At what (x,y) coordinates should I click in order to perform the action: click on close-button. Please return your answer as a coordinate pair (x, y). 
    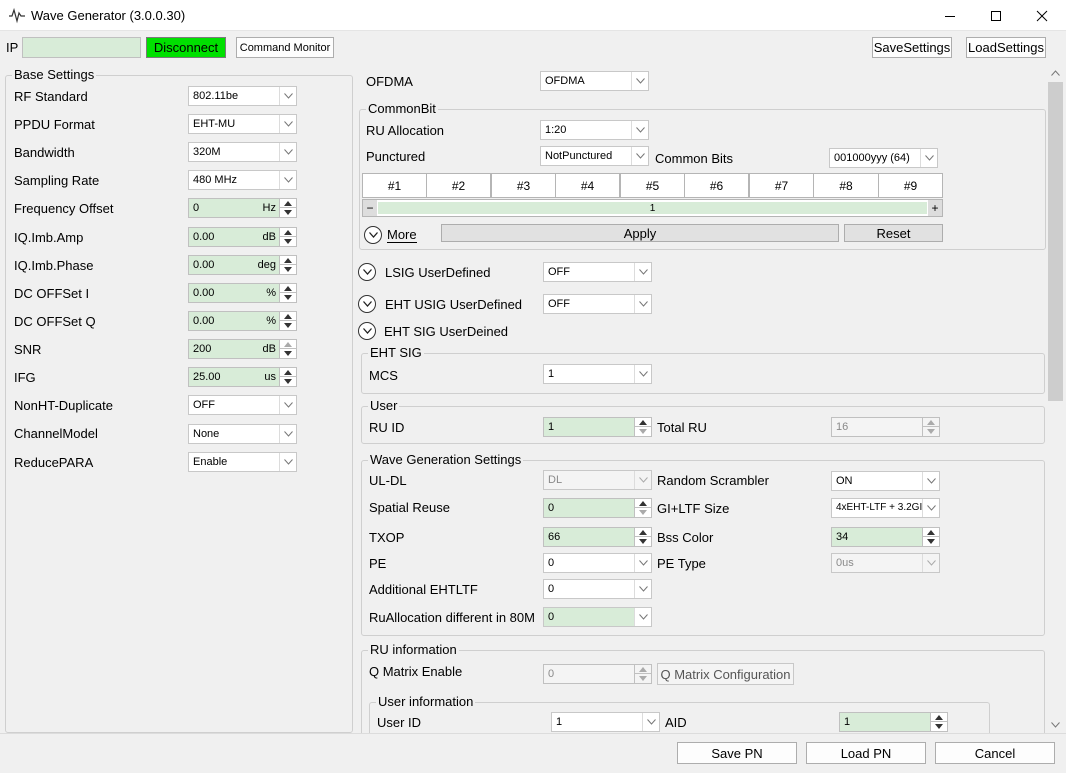
    Looking at the image, I should click on (1042, 15).